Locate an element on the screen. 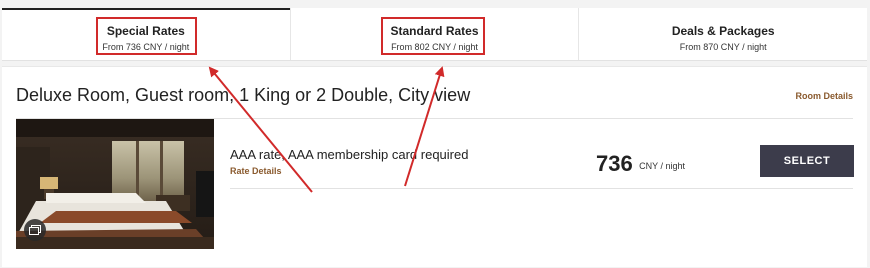 Image resolution: width=870 pixels, height=268 pixels. tab-special-rates: Special Rates From 736 CNY / night is located at coordinates (146, 34).